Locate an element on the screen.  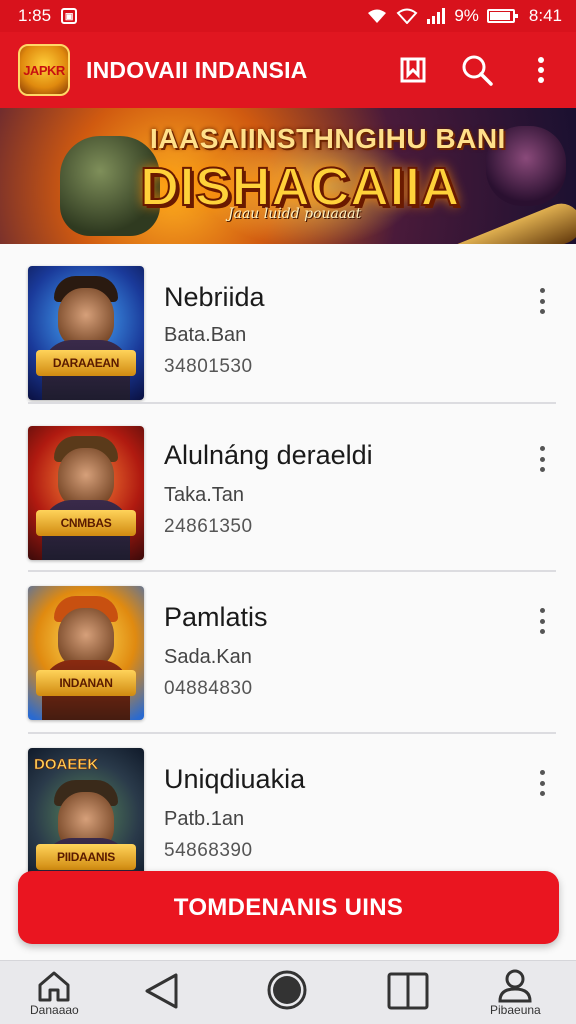
game-thumbnail: DOAEEK PIIDAANIS is located at coordinates (86, 815).